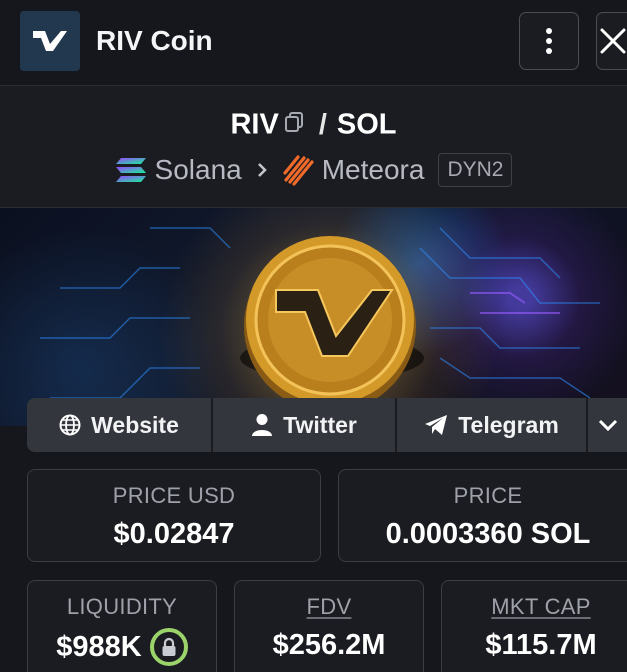  What do you see at coordinates (254, 124) in the screenshot?
I see `base-token-symbol: RIV` at bounding box center [254, 124].